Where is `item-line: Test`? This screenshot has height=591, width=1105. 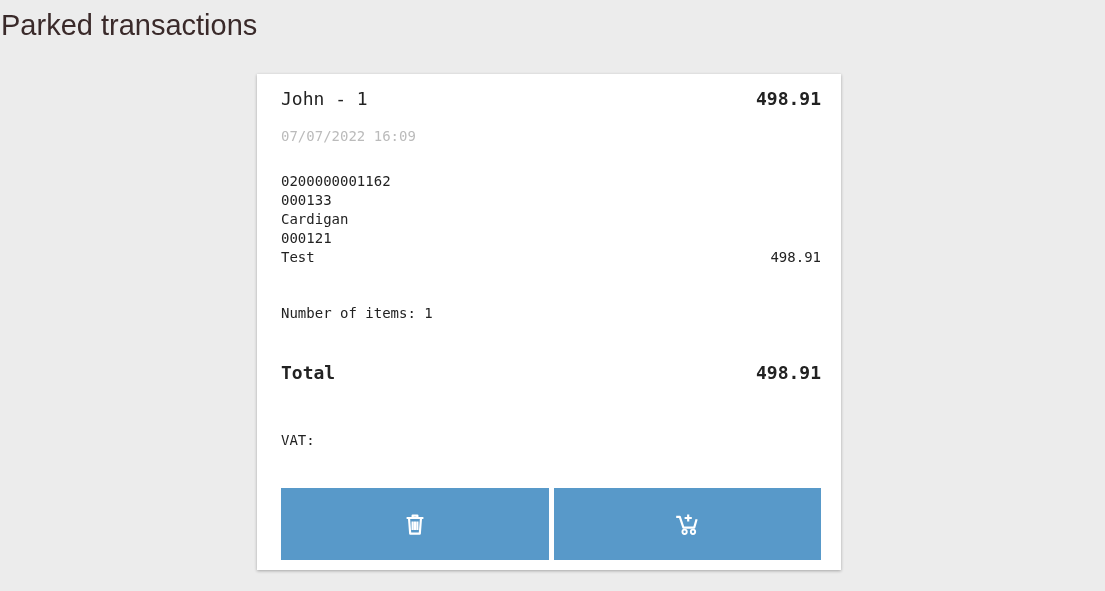 item-line: Test is located at coordinates (298, 257).